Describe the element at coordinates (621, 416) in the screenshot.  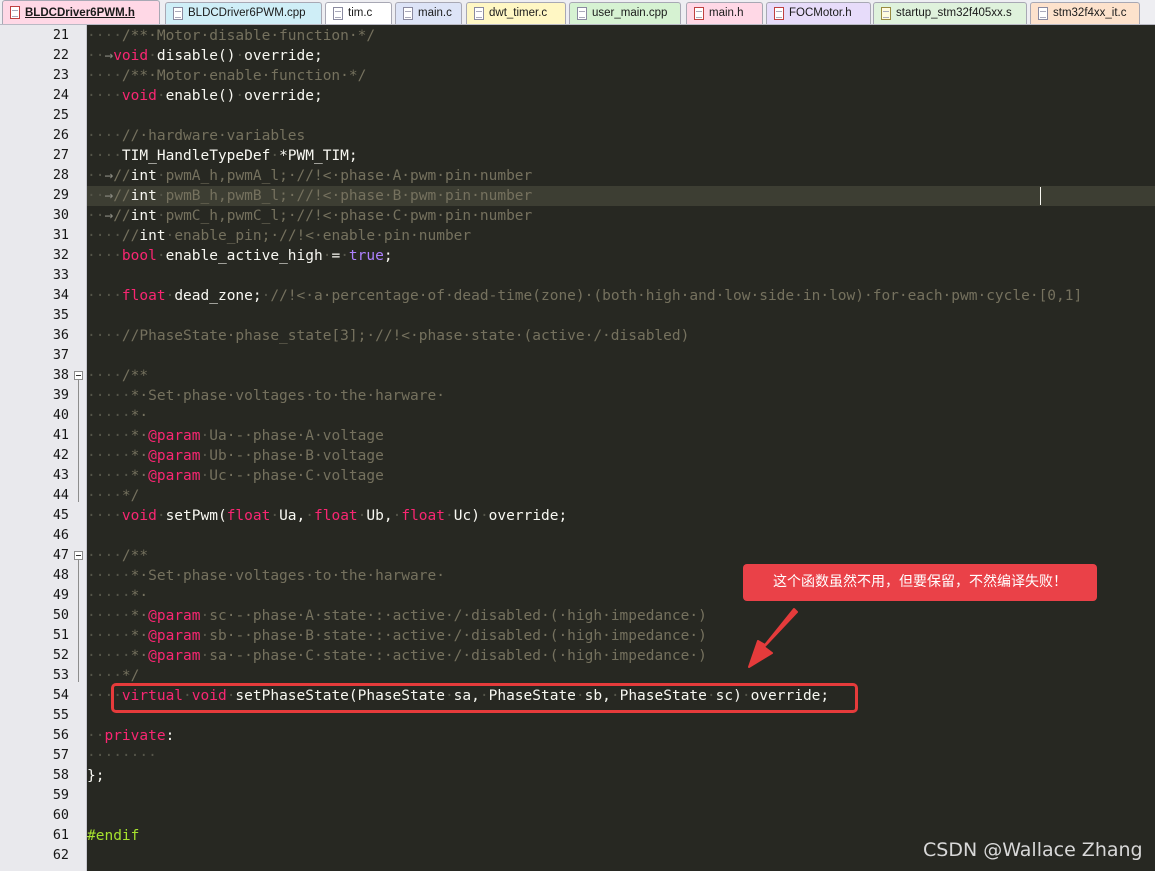
I see `code-line: ·····*·` at that location.